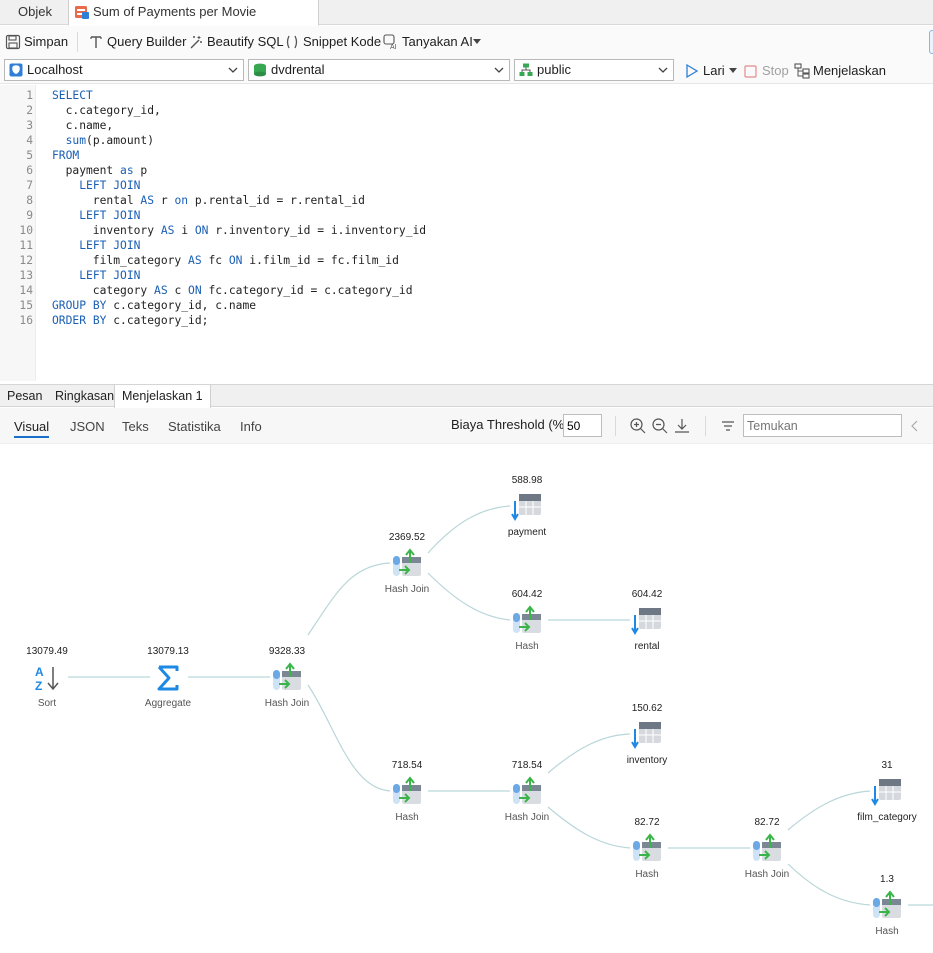 The image size is (933, 953). I want to click on plan-node-hash-join: 82.72 Hash Join, so click(767, 849).